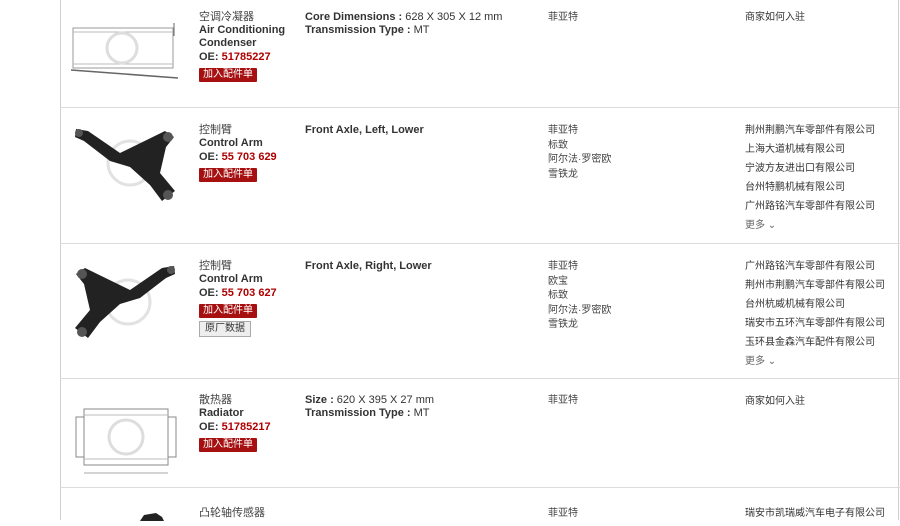 The image size is (900, 526). I want to click on supplier-list: 瑞安市凯瑞威汽车电子有限公司, so click(822, 513).